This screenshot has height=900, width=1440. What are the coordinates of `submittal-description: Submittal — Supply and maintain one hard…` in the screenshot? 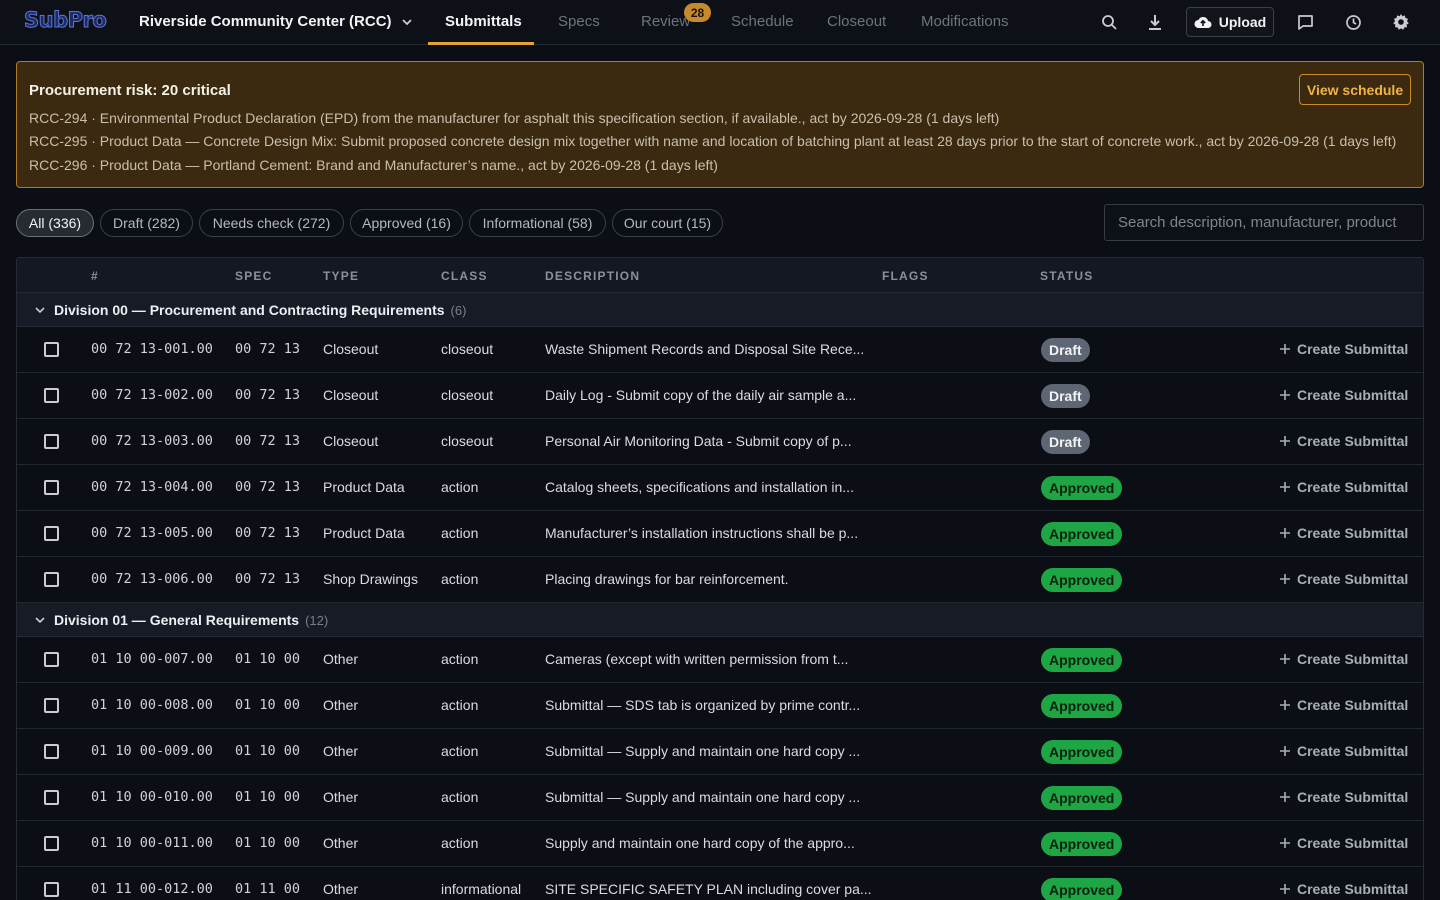 It's located at (703, 751).